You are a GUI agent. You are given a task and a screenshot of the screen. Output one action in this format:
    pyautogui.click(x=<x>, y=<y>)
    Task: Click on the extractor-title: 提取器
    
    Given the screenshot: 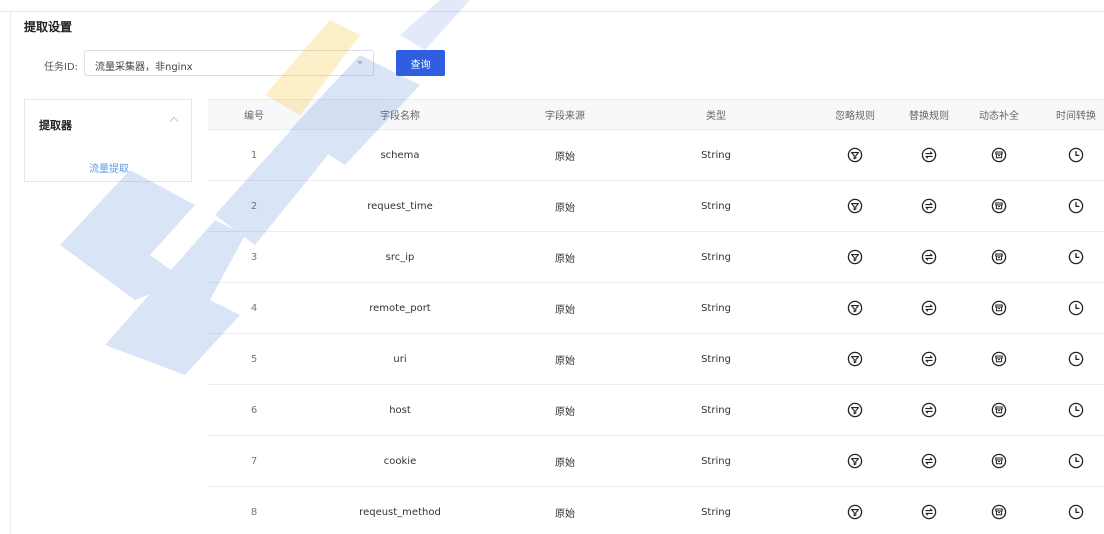 What is the action you would take?
    pyautogui.click(x=55, y=125)
    